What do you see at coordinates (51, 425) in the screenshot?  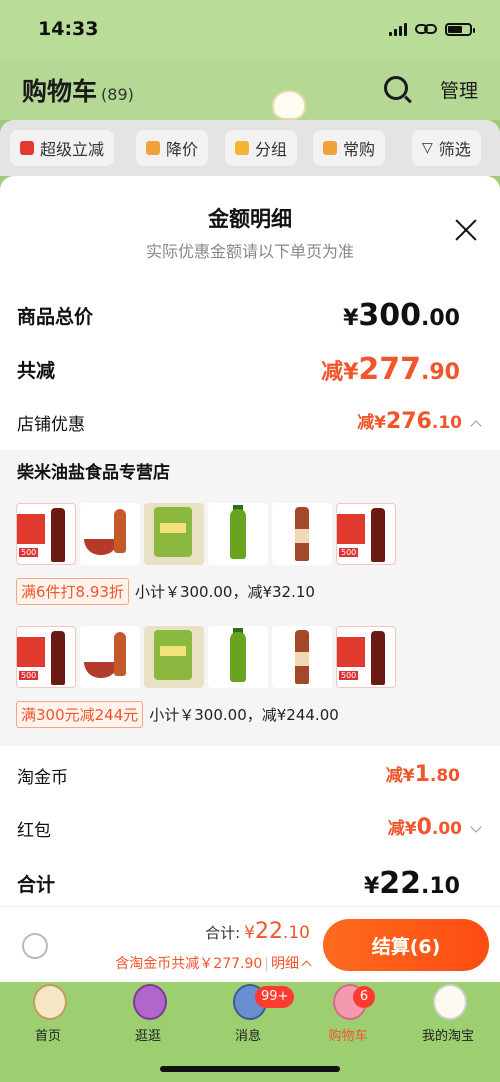 I see `shop-discount-label: 店铺优惠` at bounding box center [51, 425].